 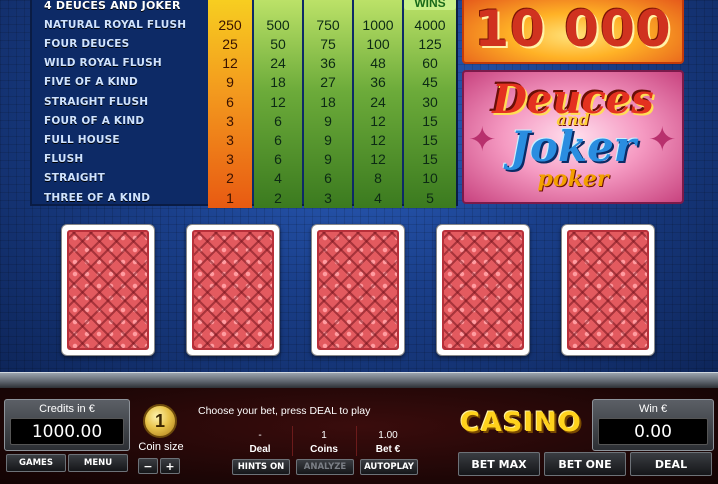 What do you see at coordinates (378, 43) in the screenshot?
I see `payout-value: 100` at bounding box center [378, 43].